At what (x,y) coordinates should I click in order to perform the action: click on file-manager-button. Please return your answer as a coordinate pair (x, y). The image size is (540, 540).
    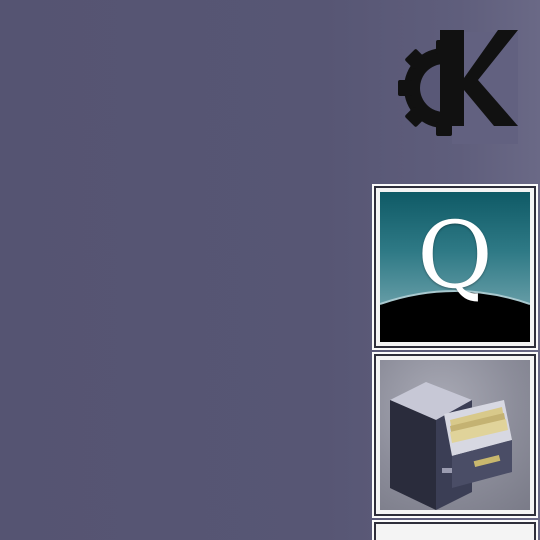
    Looking at the image, I should click on (455, 435).